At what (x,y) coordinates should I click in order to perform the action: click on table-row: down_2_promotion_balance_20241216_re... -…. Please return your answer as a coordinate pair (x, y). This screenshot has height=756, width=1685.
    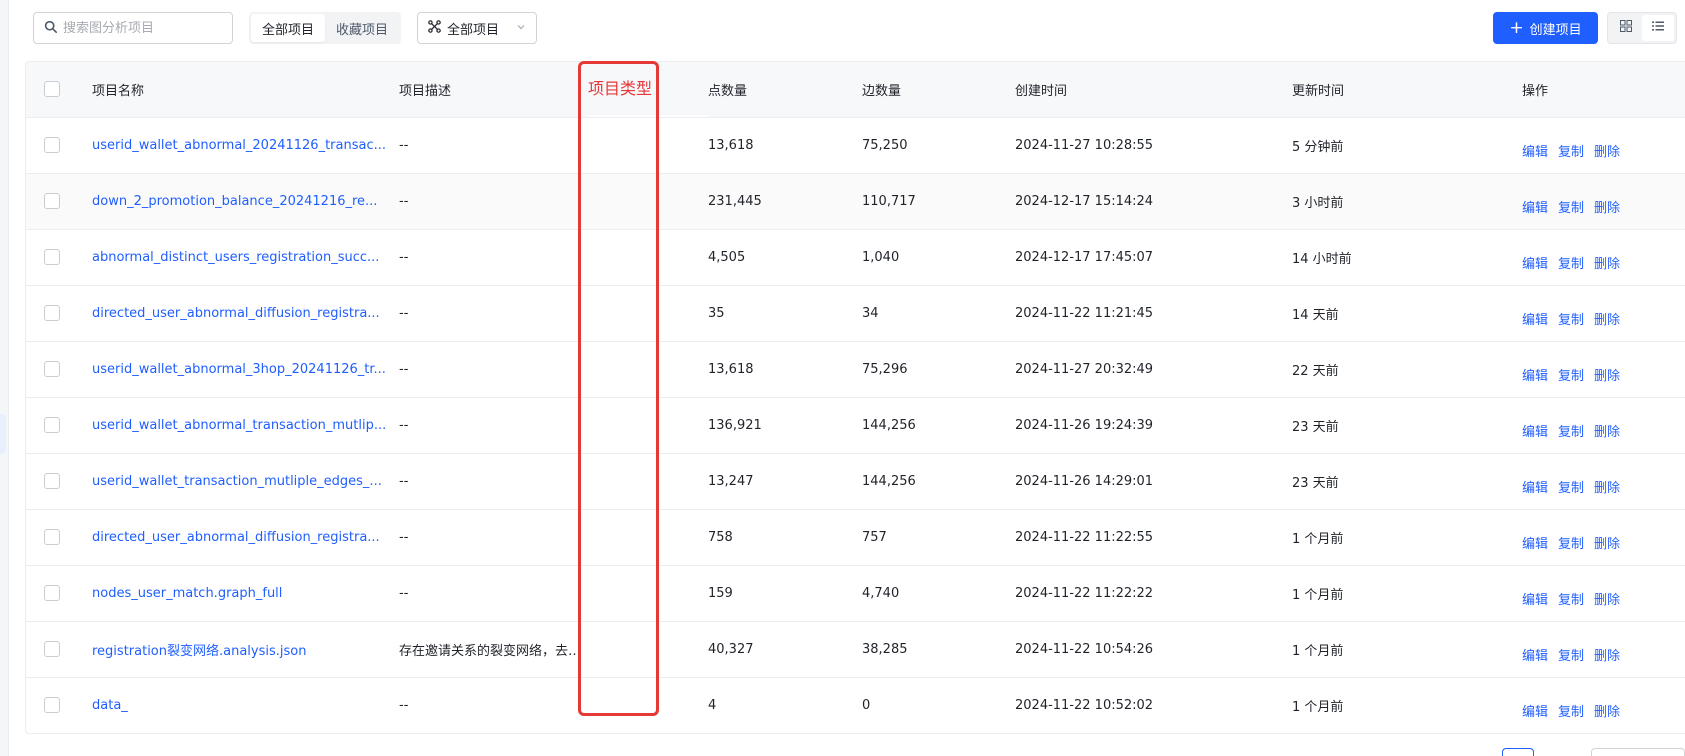
    Looking at the image, I should click on (855, 201).